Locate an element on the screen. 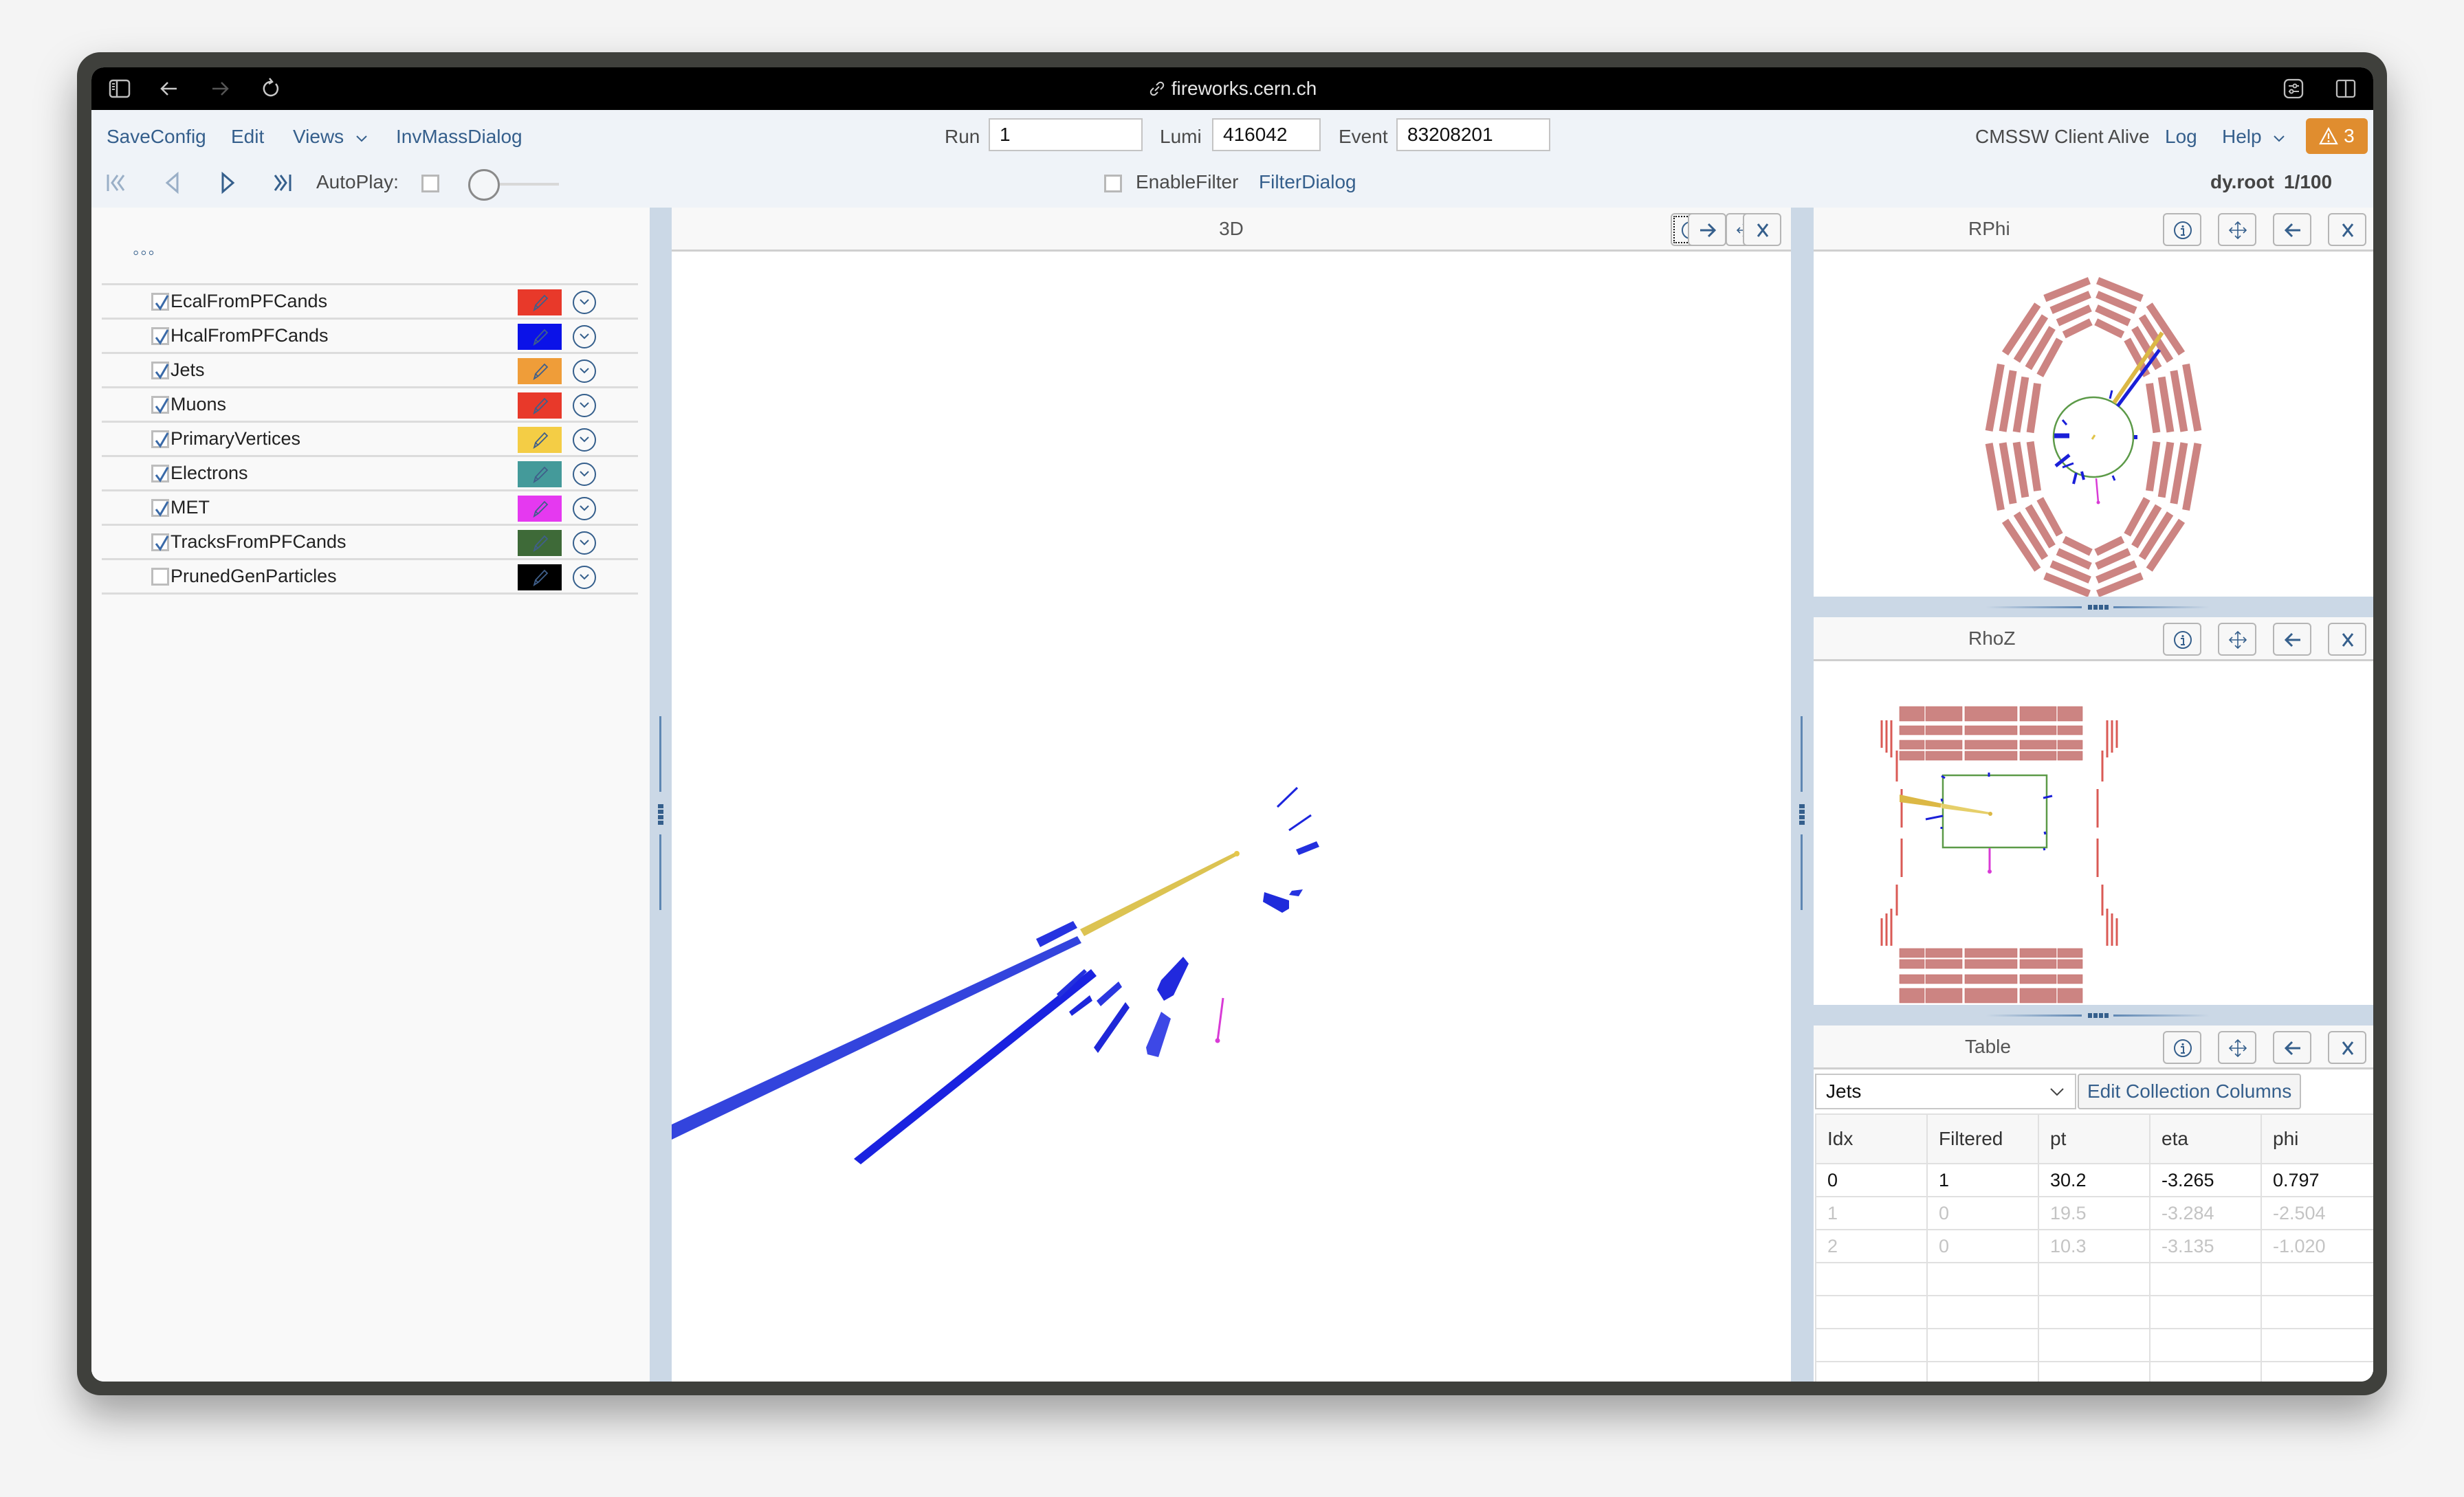 The width and height of the screenshot is (2464, 1497). save-config-menu: SaveConfig is located at coordinates (156, 137).